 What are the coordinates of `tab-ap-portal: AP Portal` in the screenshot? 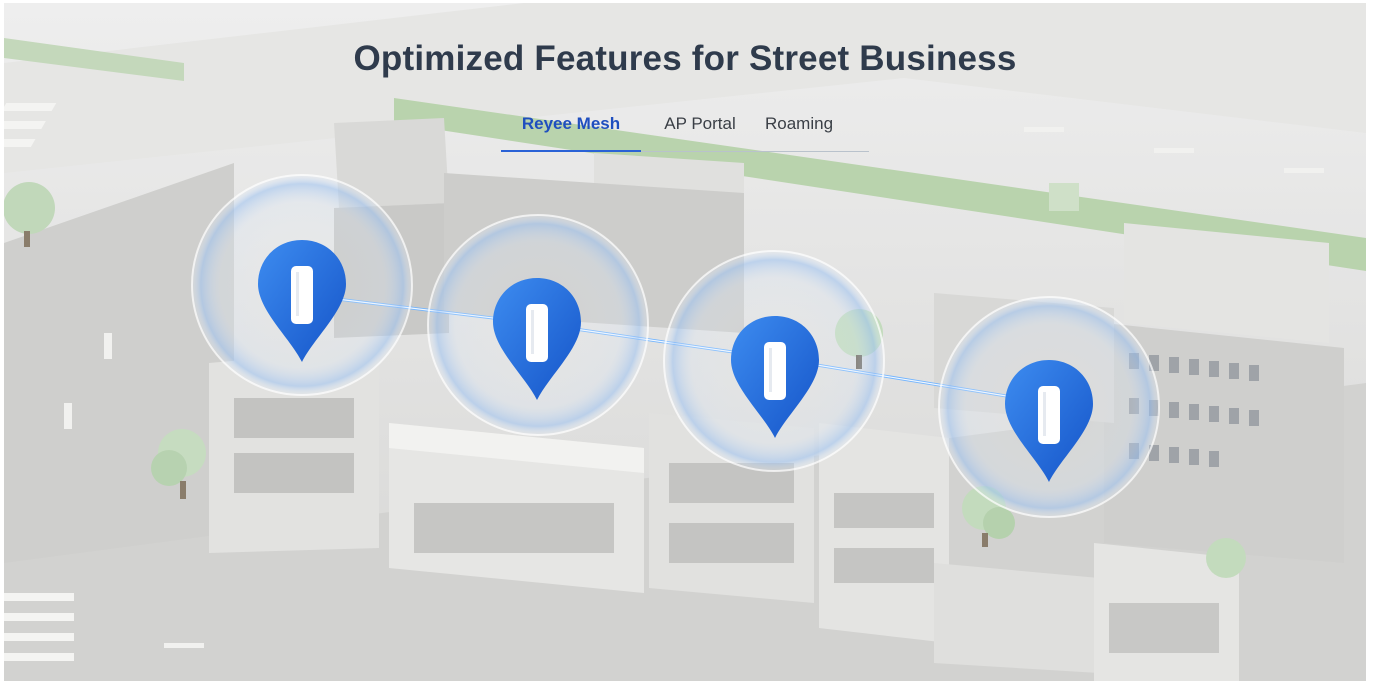 It's located at (700, 129).